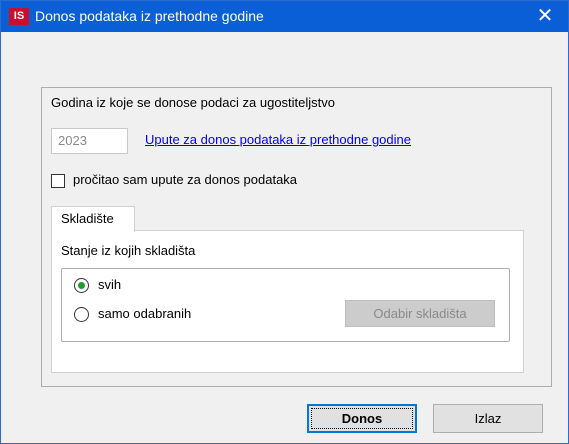 The height and width of the screenshot is (444, 569). Describe the element at coordinates (81, 285) in the screenshot. I see `radio-all-warehouses` at that location.